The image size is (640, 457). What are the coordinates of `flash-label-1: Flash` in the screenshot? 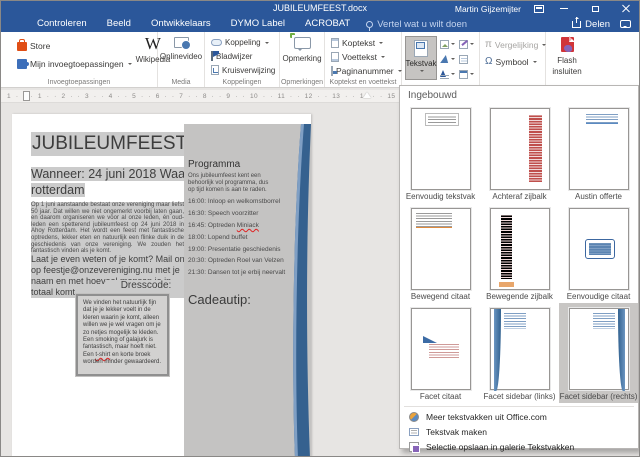 It's located at (567, 60).